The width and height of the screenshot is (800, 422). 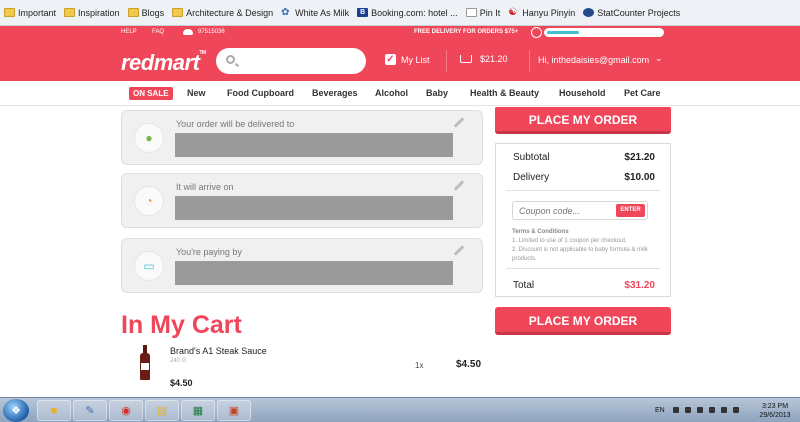 I want to click on coupon-enter-button: ENTER, so click(x=630, y=210).